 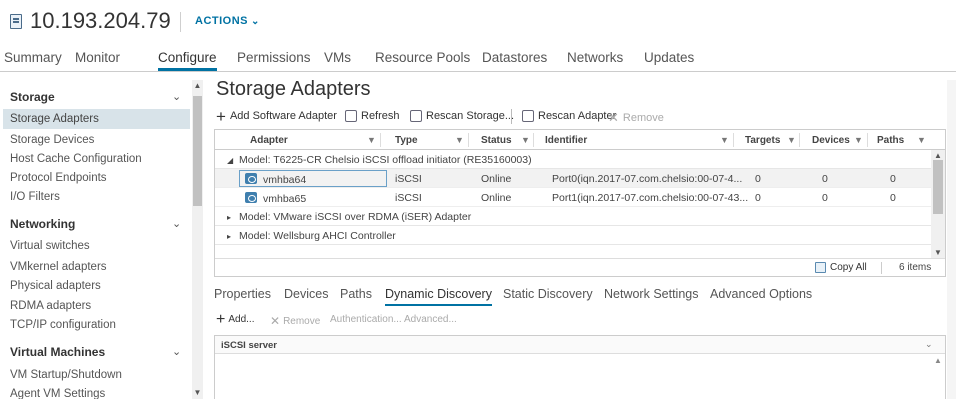 What do you see at coordinates (52, 140) in the screenshot?
I see `sidebar-item-storage-devices: Storage Devices` at bounding box center [52, 140].